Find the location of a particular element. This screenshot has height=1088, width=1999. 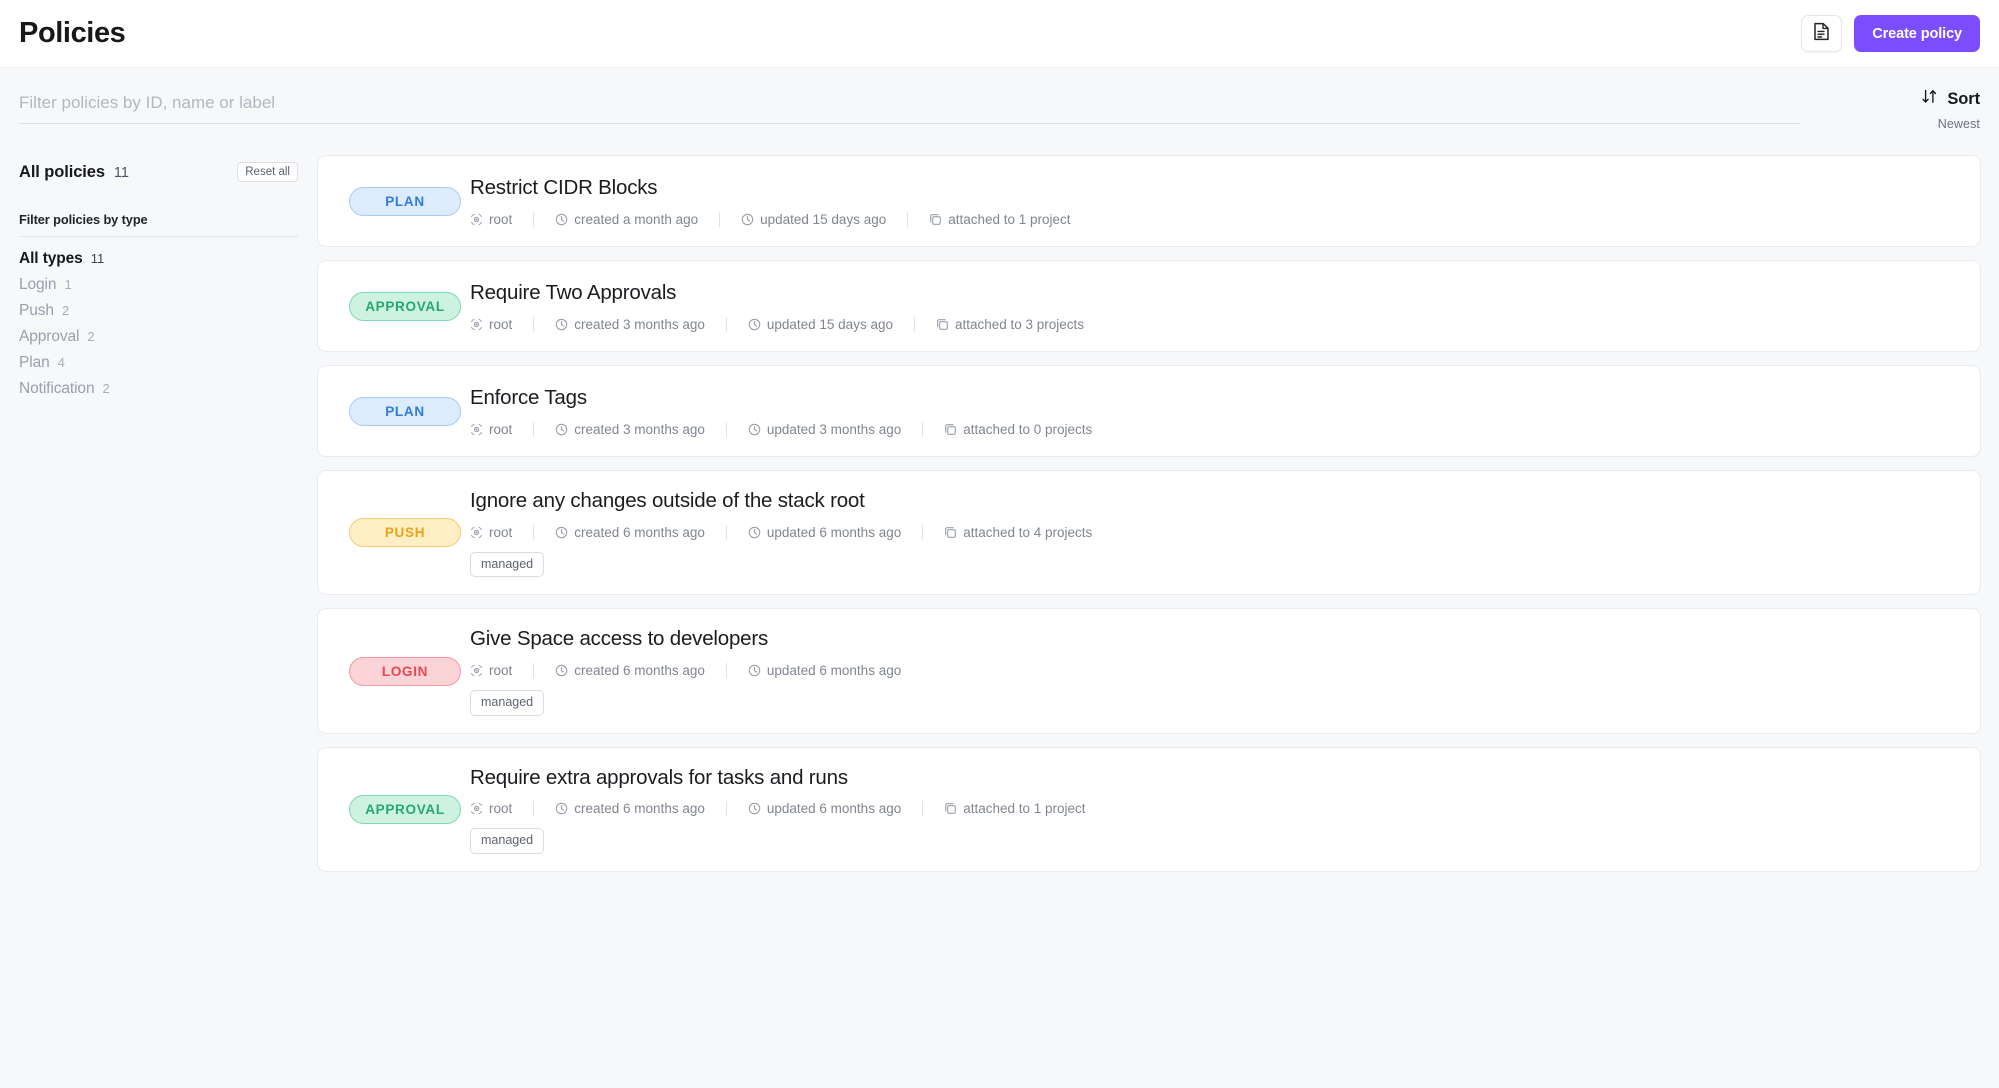

sort-control: Sort Newest is located at coordinates (1905, 99).